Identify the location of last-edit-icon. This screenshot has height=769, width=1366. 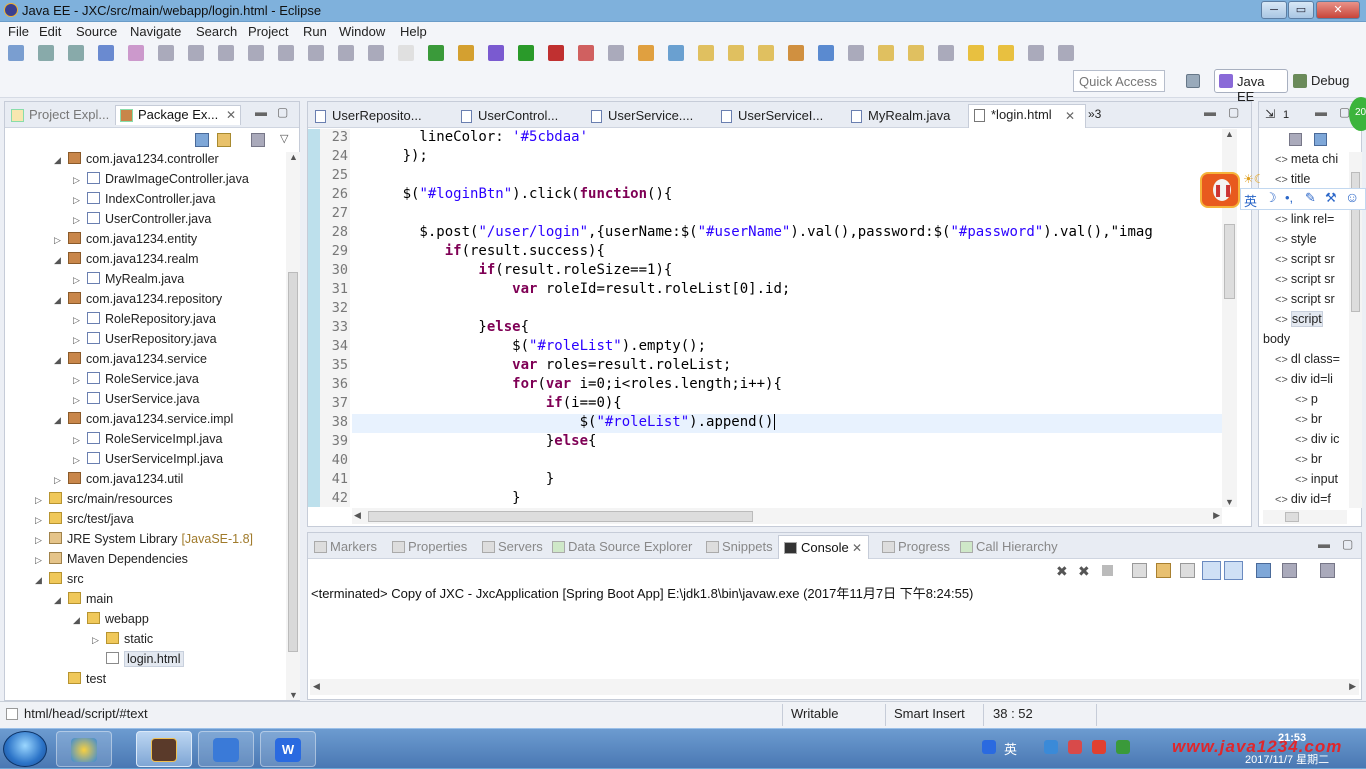
(916, 53).